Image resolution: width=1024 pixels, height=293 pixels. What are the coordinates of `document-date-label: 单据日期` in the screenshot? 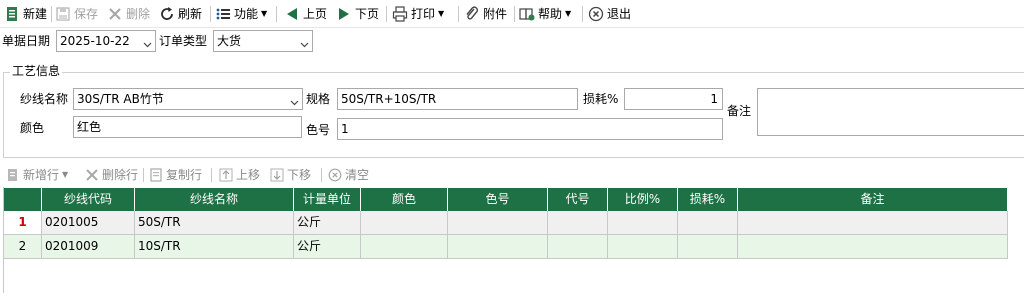 It's located at (26, 41).